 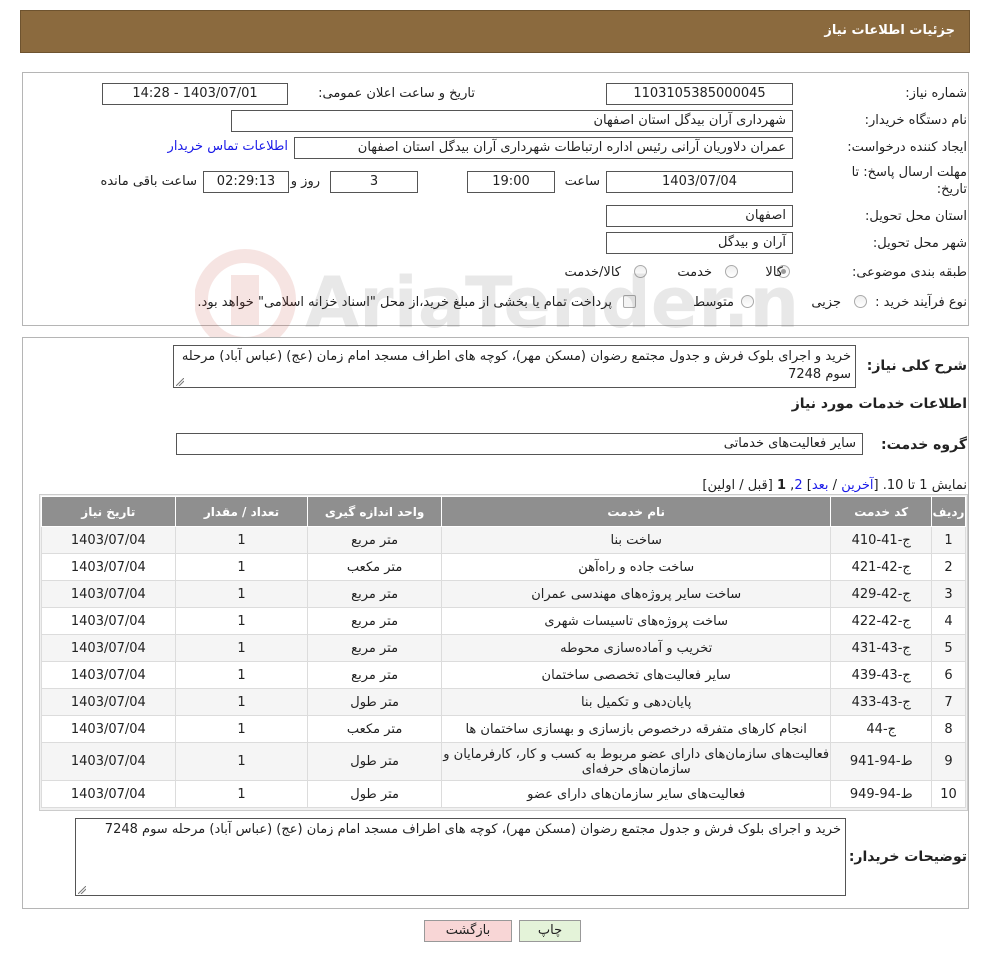 What do you see at coordinates (879, 404) in the screenshot?
I see `services-title: اطلاعات خدمات مورد نیاز` at bounding box center [879, 404].